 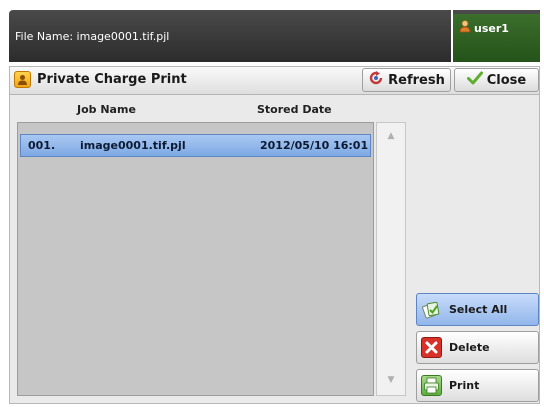 What do you see at coordinates (391, 136) in the screenshot?
I see `scroll-up-icon: ▲` at bounding box center [391, 136].